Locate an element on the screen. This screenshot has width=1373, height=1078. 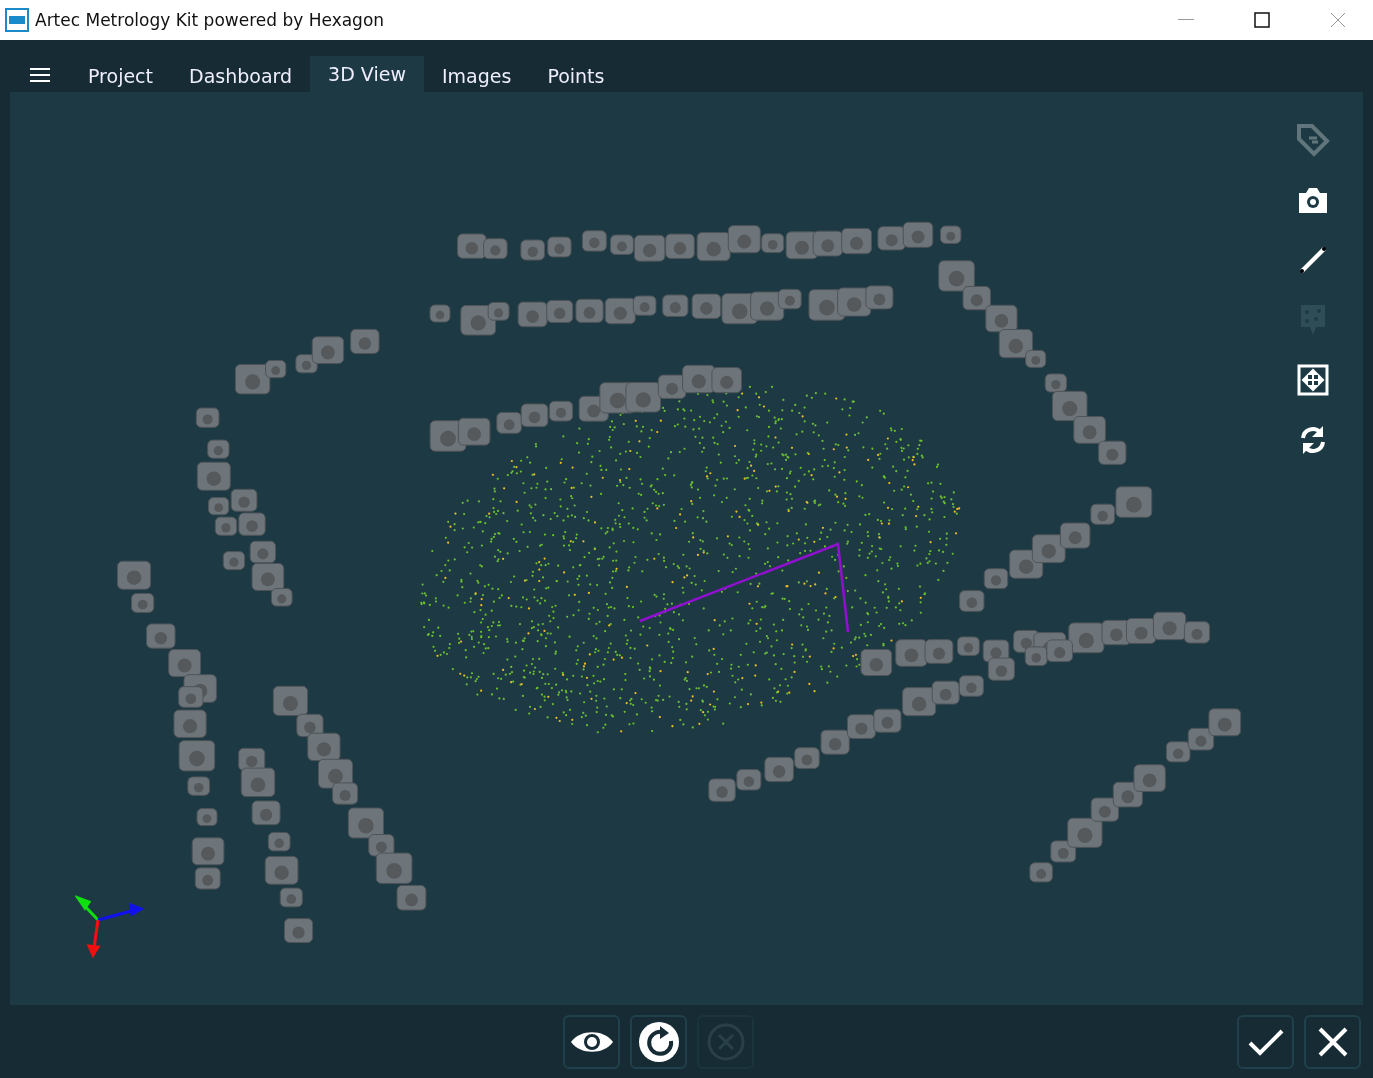
tab: Project is located at coordinates (120, 76).